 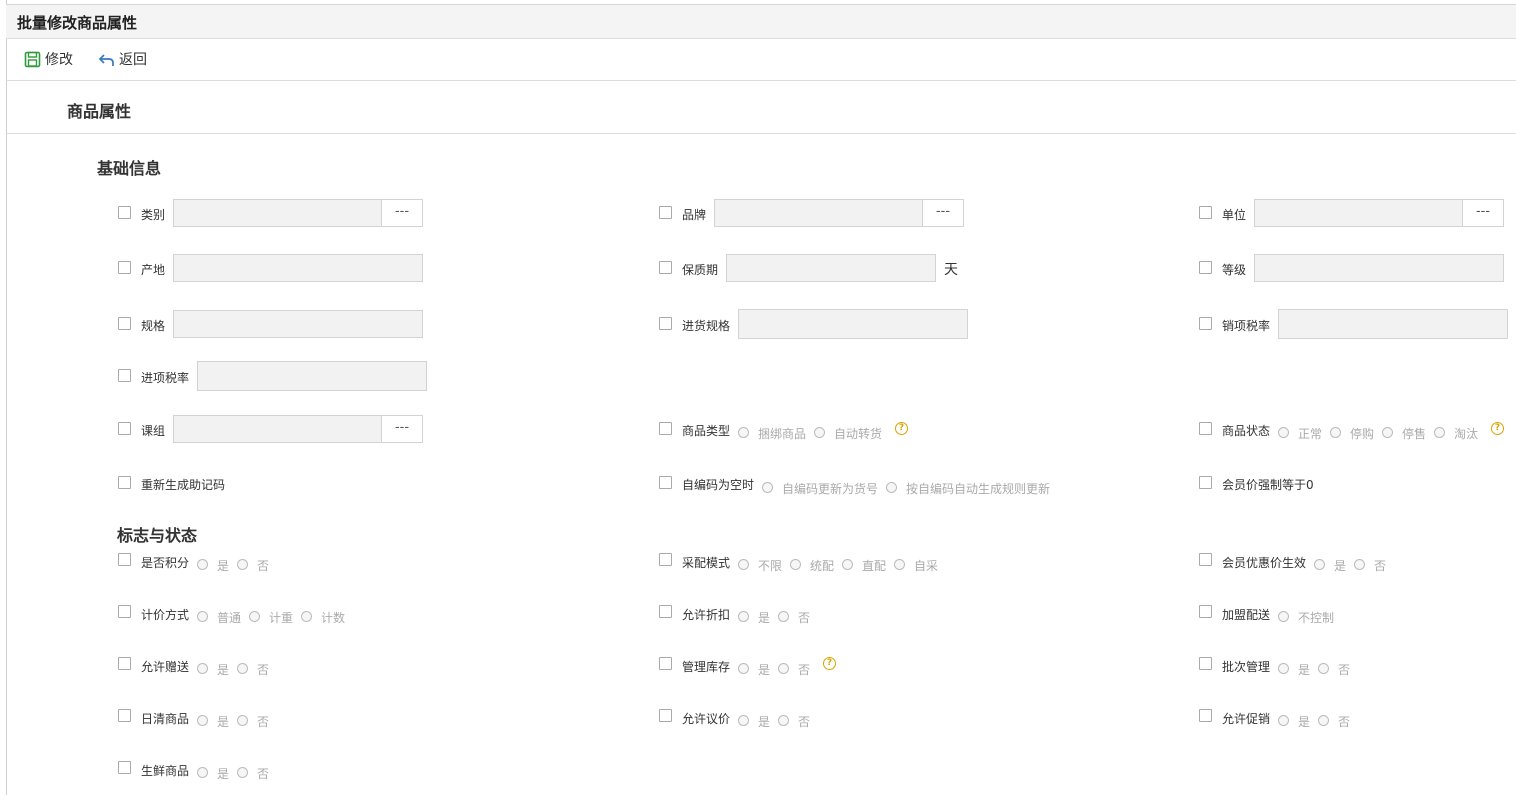 I want to click on shelf-life-checkbox, so click(x=665, y=267).